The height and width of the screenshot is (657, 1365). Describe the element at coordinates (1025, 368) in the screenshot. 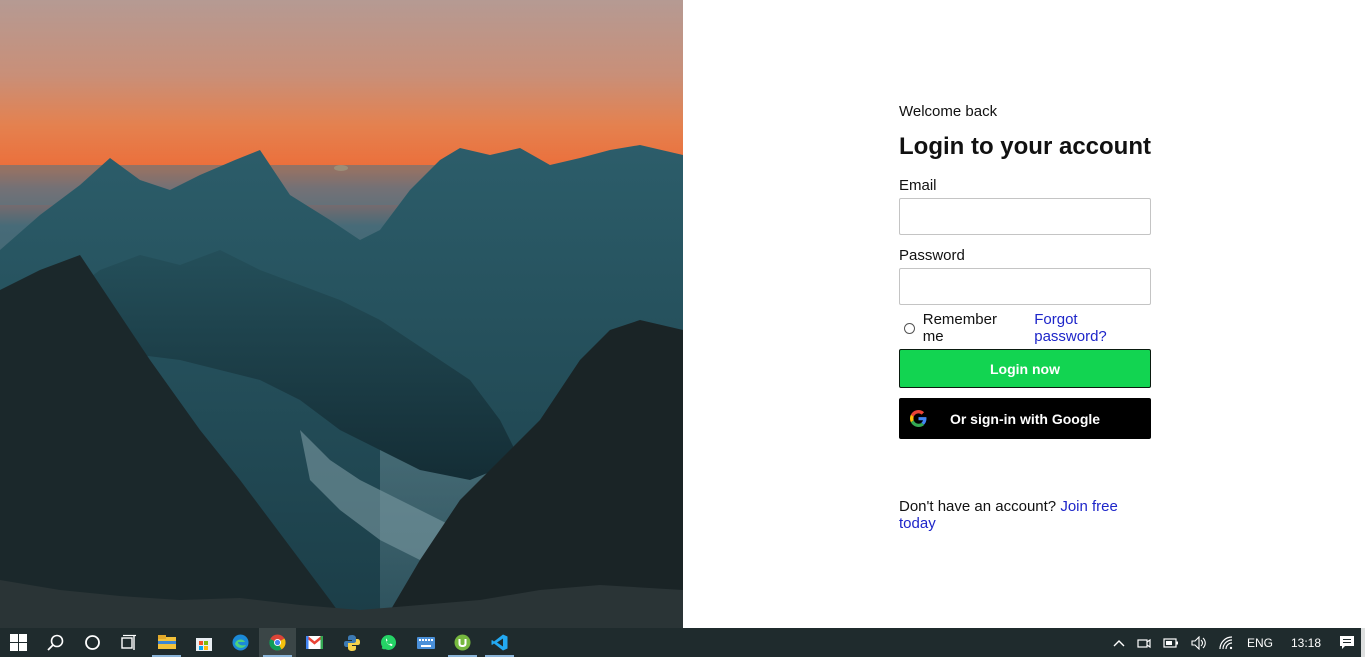

I see `login-button: Login now` at that location.